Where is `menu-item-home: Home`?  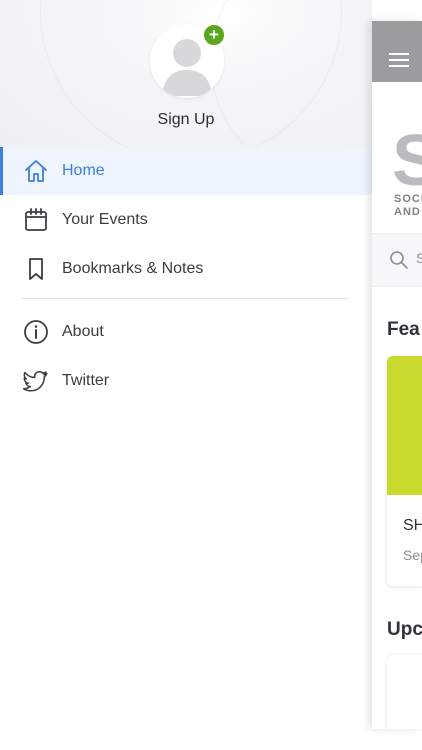
menu-item-home: Home is located at coordinates (186, 171).